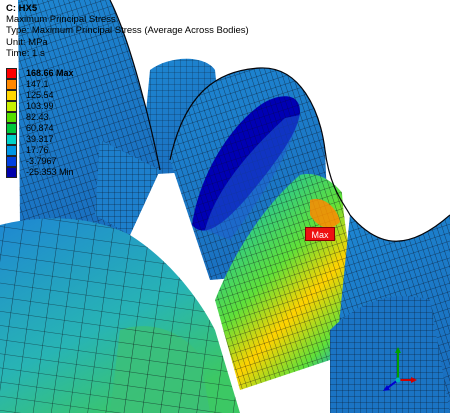 The image size is (450, 413). I want to click on legend-label: 147.1, so click(37, 84).